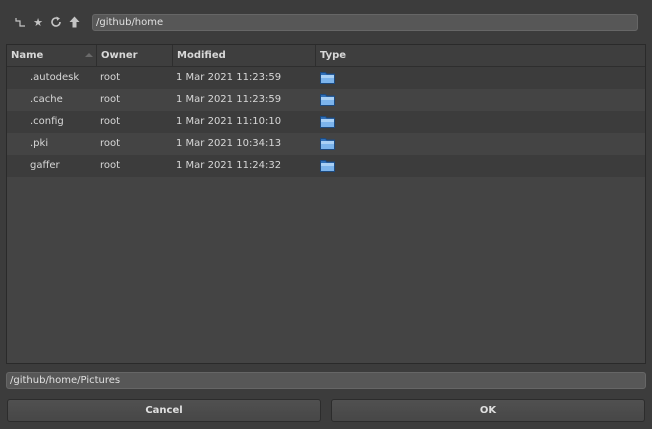 Image resolution: width=652 pixels, height=429 pixels. I want to click on column-header-name: Name, so click(52, 56).